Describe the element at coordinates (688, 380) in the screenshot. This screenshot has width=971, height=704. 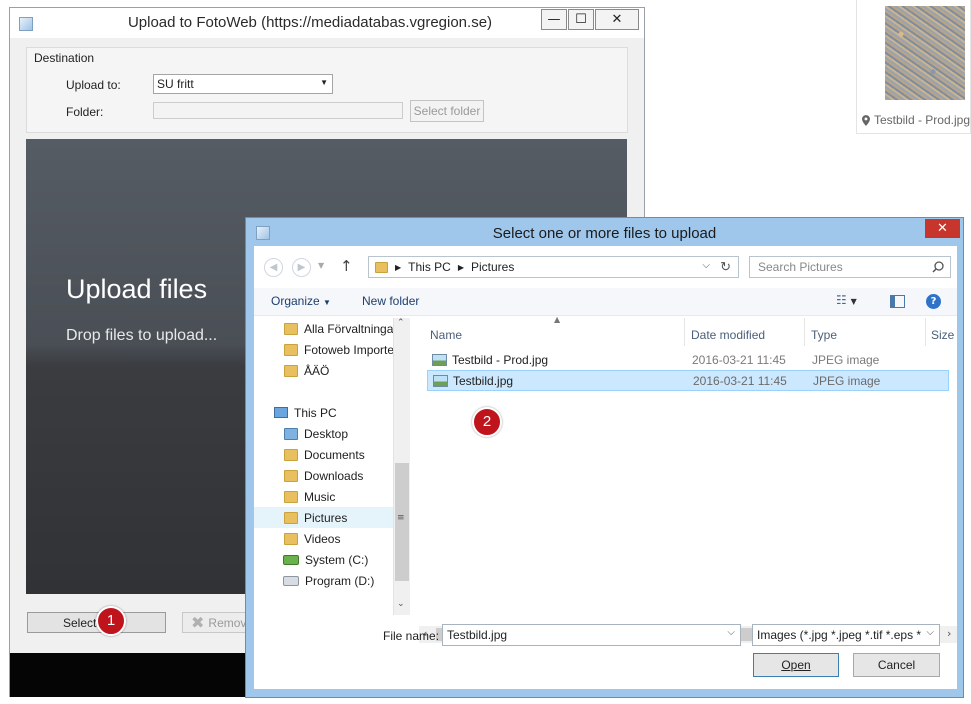
I see `file-row-testbild: Testbild.jpg 2016-03-21 11:45 JPEG image` at that location.